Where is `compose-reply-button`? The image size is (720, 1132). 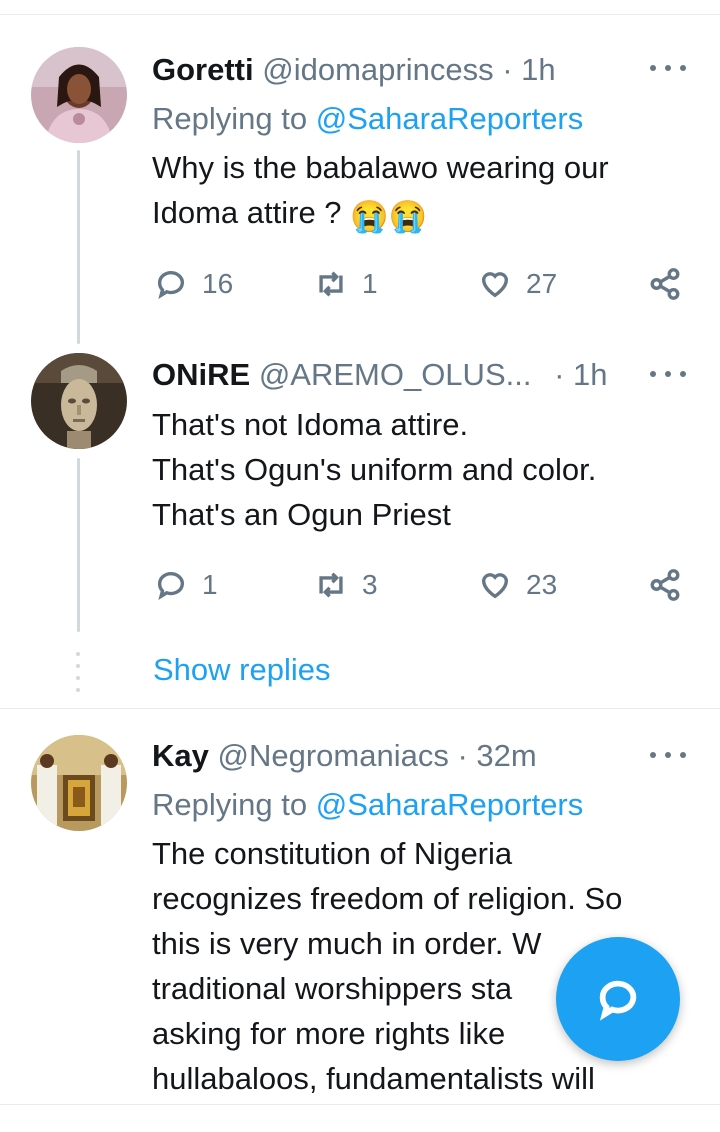
compose-reply-button is located at coordinates (618, 999).